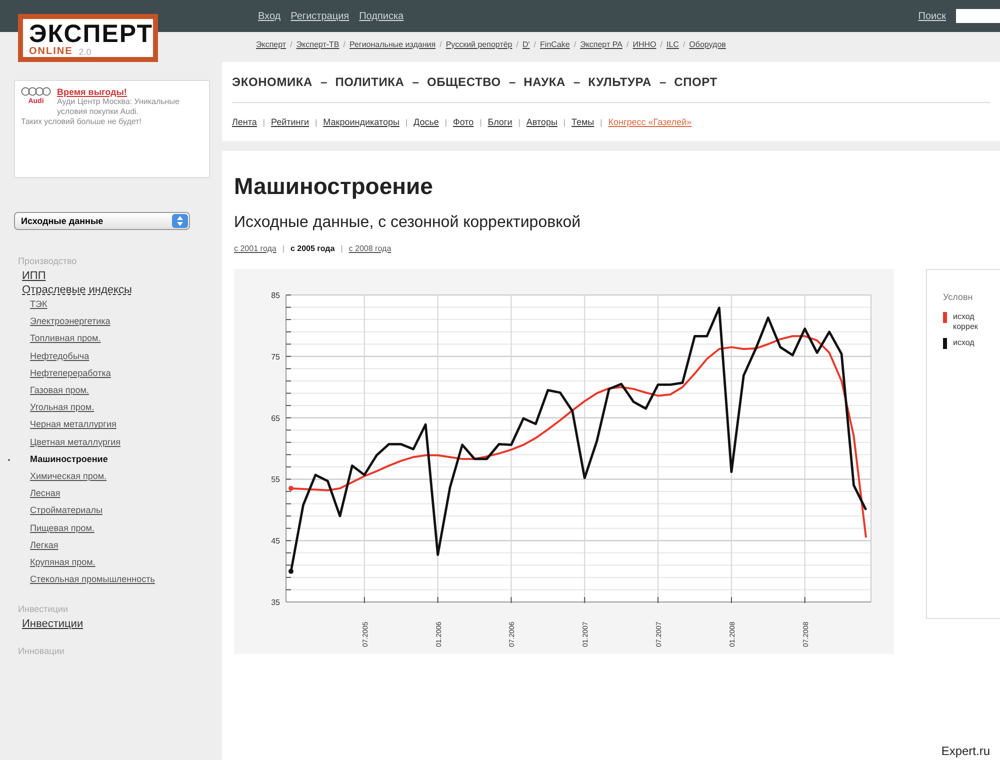 This screenshot has width=1000, height=760. Describe the element at coordinates (126, 425) in the screenshot. I see `sidebar-item: Черная металлургия` at that location.